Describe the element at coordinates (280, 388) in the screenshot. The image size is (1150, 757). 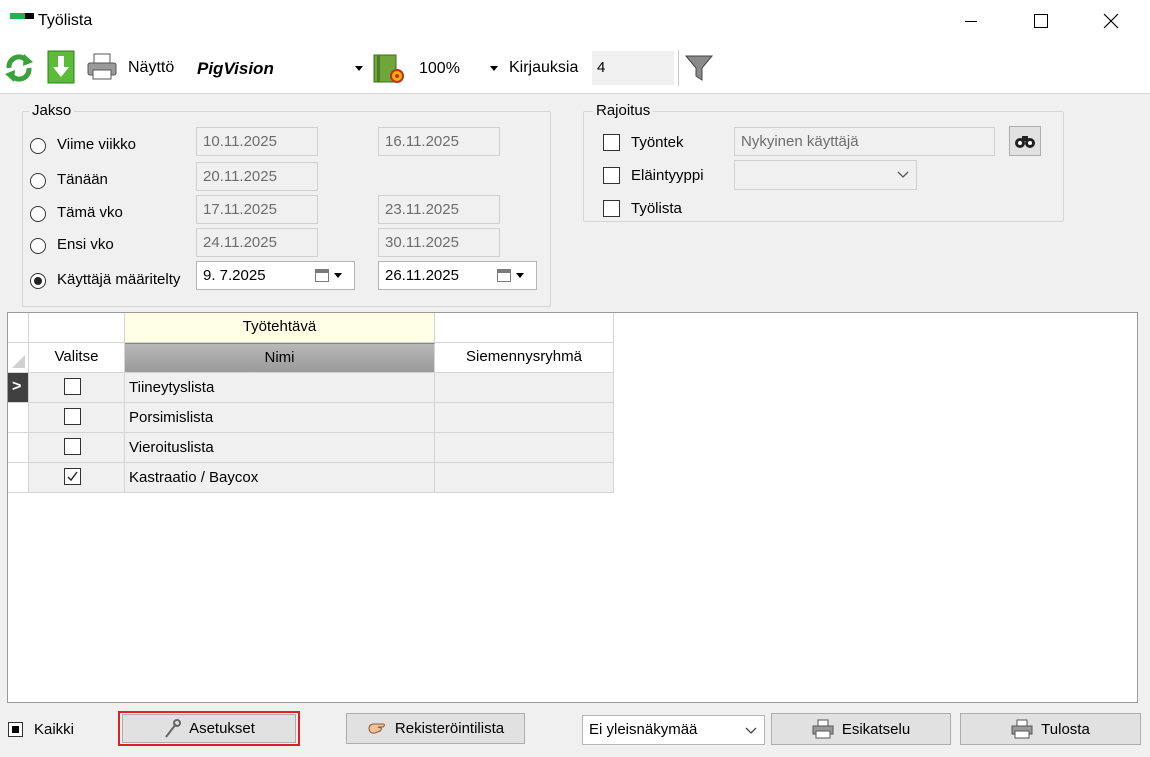
I see `nimi-cell: Tiineytyslista` at that location.